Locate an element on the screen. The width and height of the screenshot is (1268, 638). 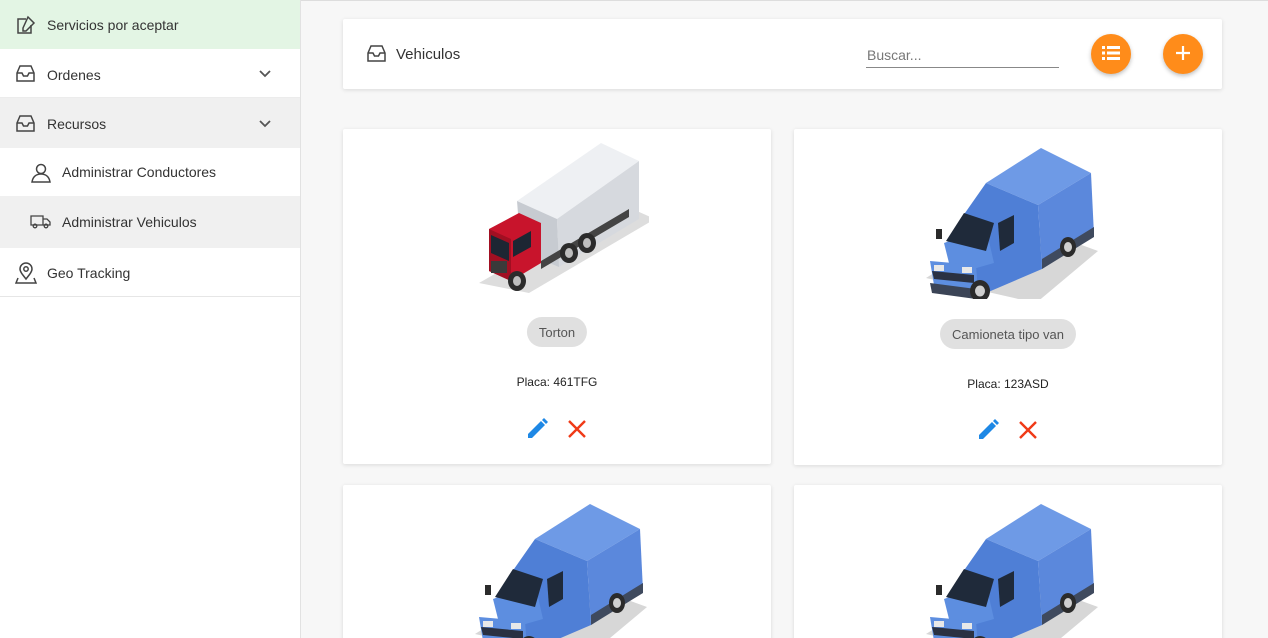
sidebar-item-label: Recursos is located at coordinates (77, 124).